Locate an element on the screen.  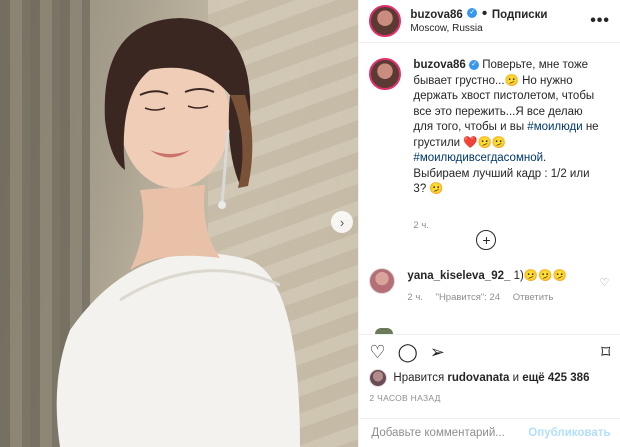
chevron-right-icon: › is located at coordinates (342, 222).